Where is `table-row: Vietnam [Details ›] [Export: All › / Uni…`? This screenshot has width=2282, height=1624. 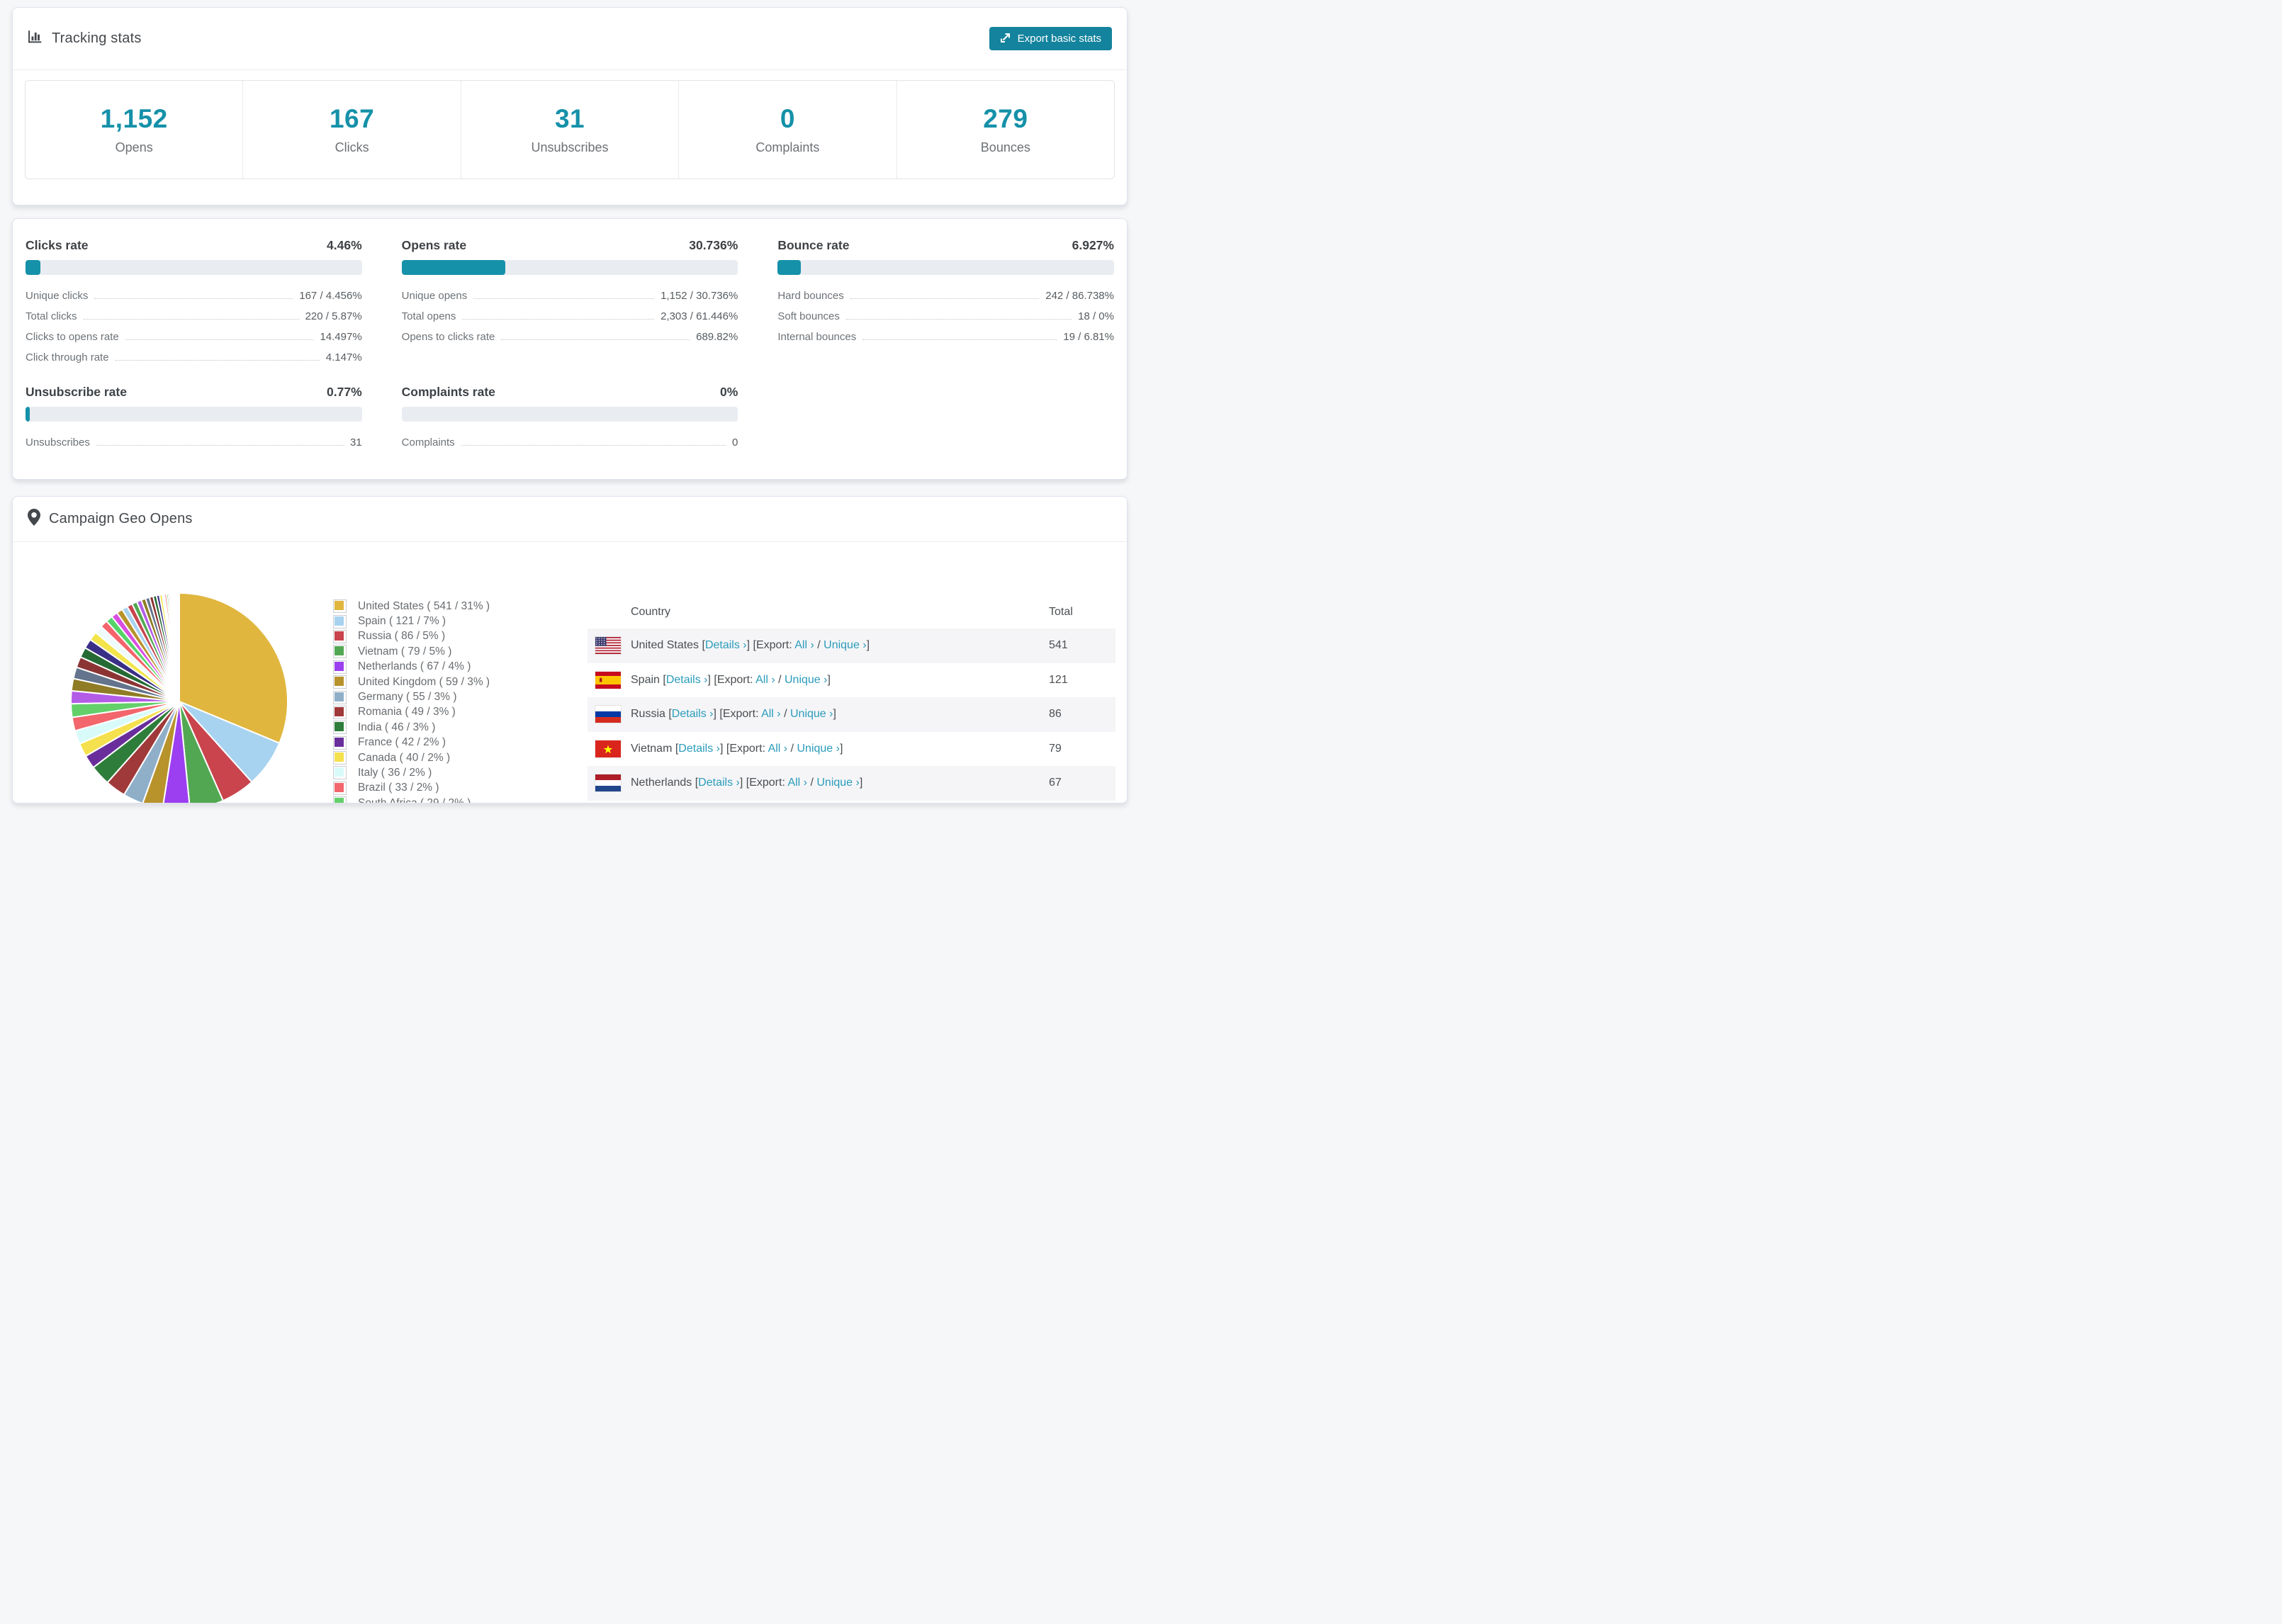 table-row: Vietnam [Details ›] [Export: All › / Uni… is located at coordinates (851, 749).